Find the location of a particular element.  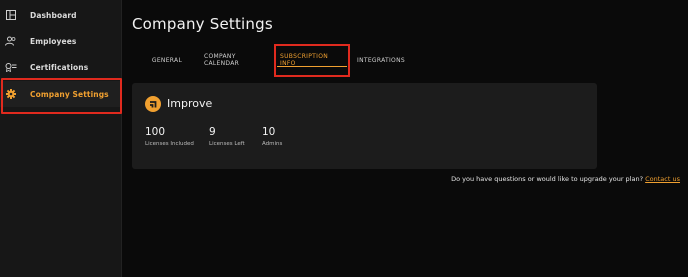

plan-logo-icon is located at coordinates (153, 104).